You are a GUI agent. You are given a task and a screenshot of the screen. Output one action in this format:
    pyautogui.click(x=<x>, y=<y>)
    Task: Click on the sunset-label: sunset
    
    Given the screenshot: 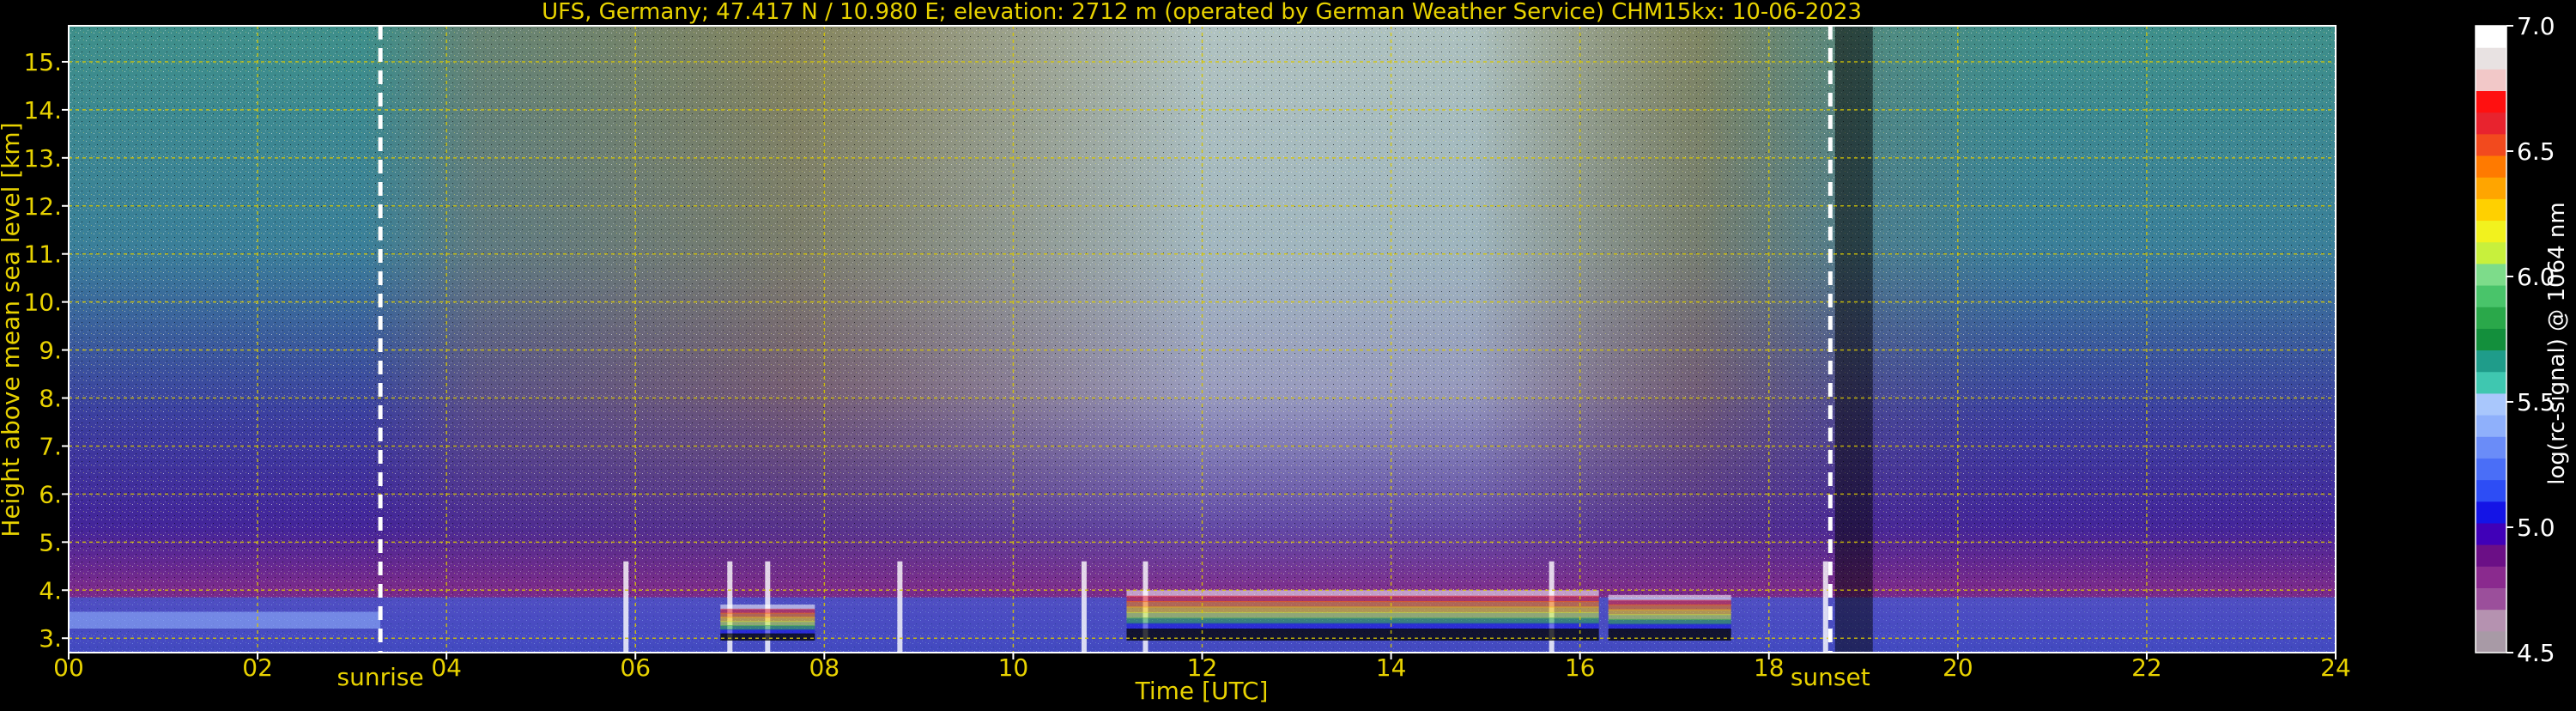 What is the action you would take?
    pyautogui.click(x=1830, y=677)
    